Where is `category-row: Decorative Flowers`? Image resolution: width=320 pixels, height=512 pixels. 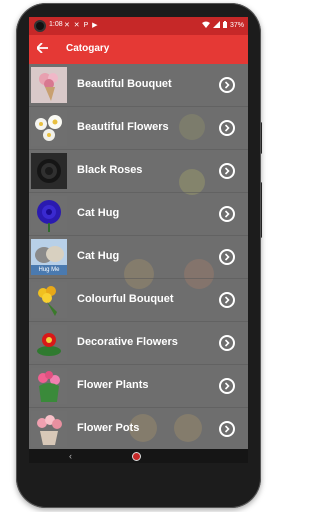 category-row: Decorative Flowers is located at coordinates (138, 343).